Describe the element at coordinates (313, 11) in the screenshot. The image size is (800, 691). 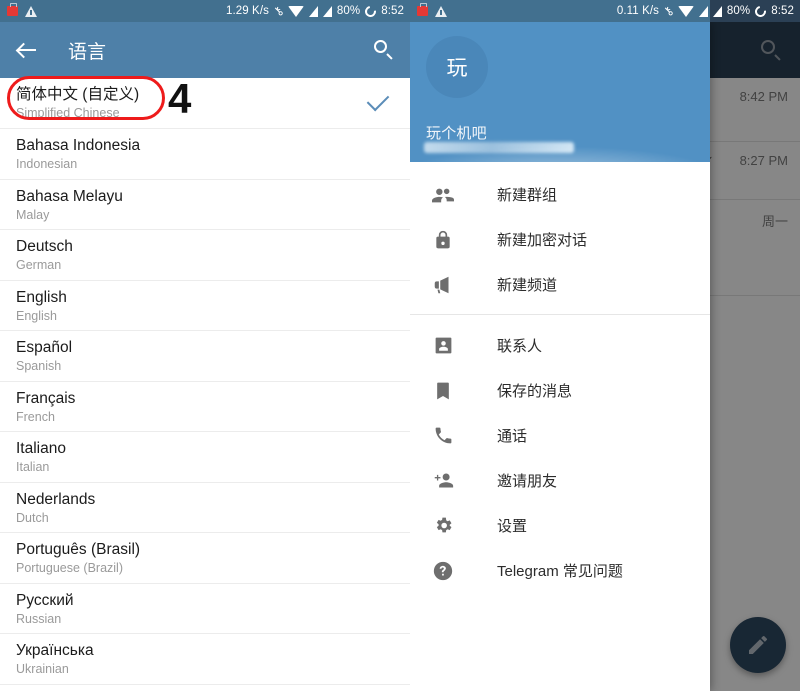
I see `signal-bars-icon` at that location.